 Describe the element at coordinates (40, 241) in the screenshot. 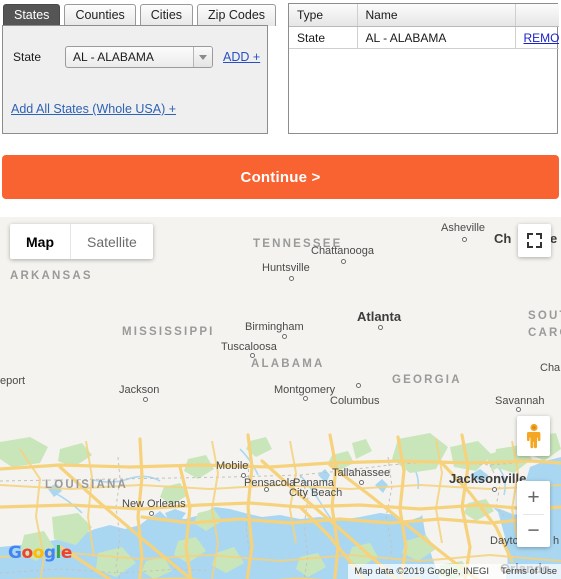

I see `map-type-map: Map` at that location.